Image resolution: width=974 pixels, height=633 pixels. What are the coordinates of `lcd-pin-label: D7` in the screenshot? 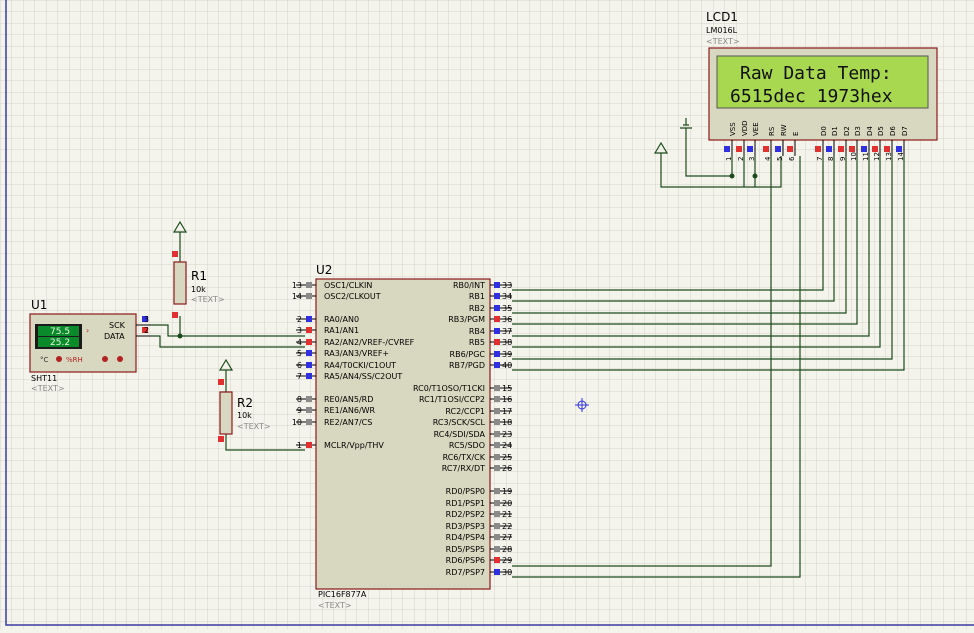 It's located at (905, 131).